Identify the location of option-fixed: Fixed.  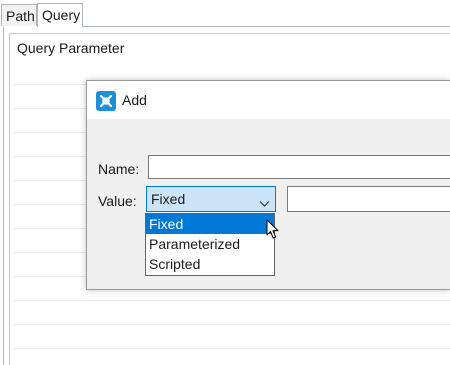
(210, 224).